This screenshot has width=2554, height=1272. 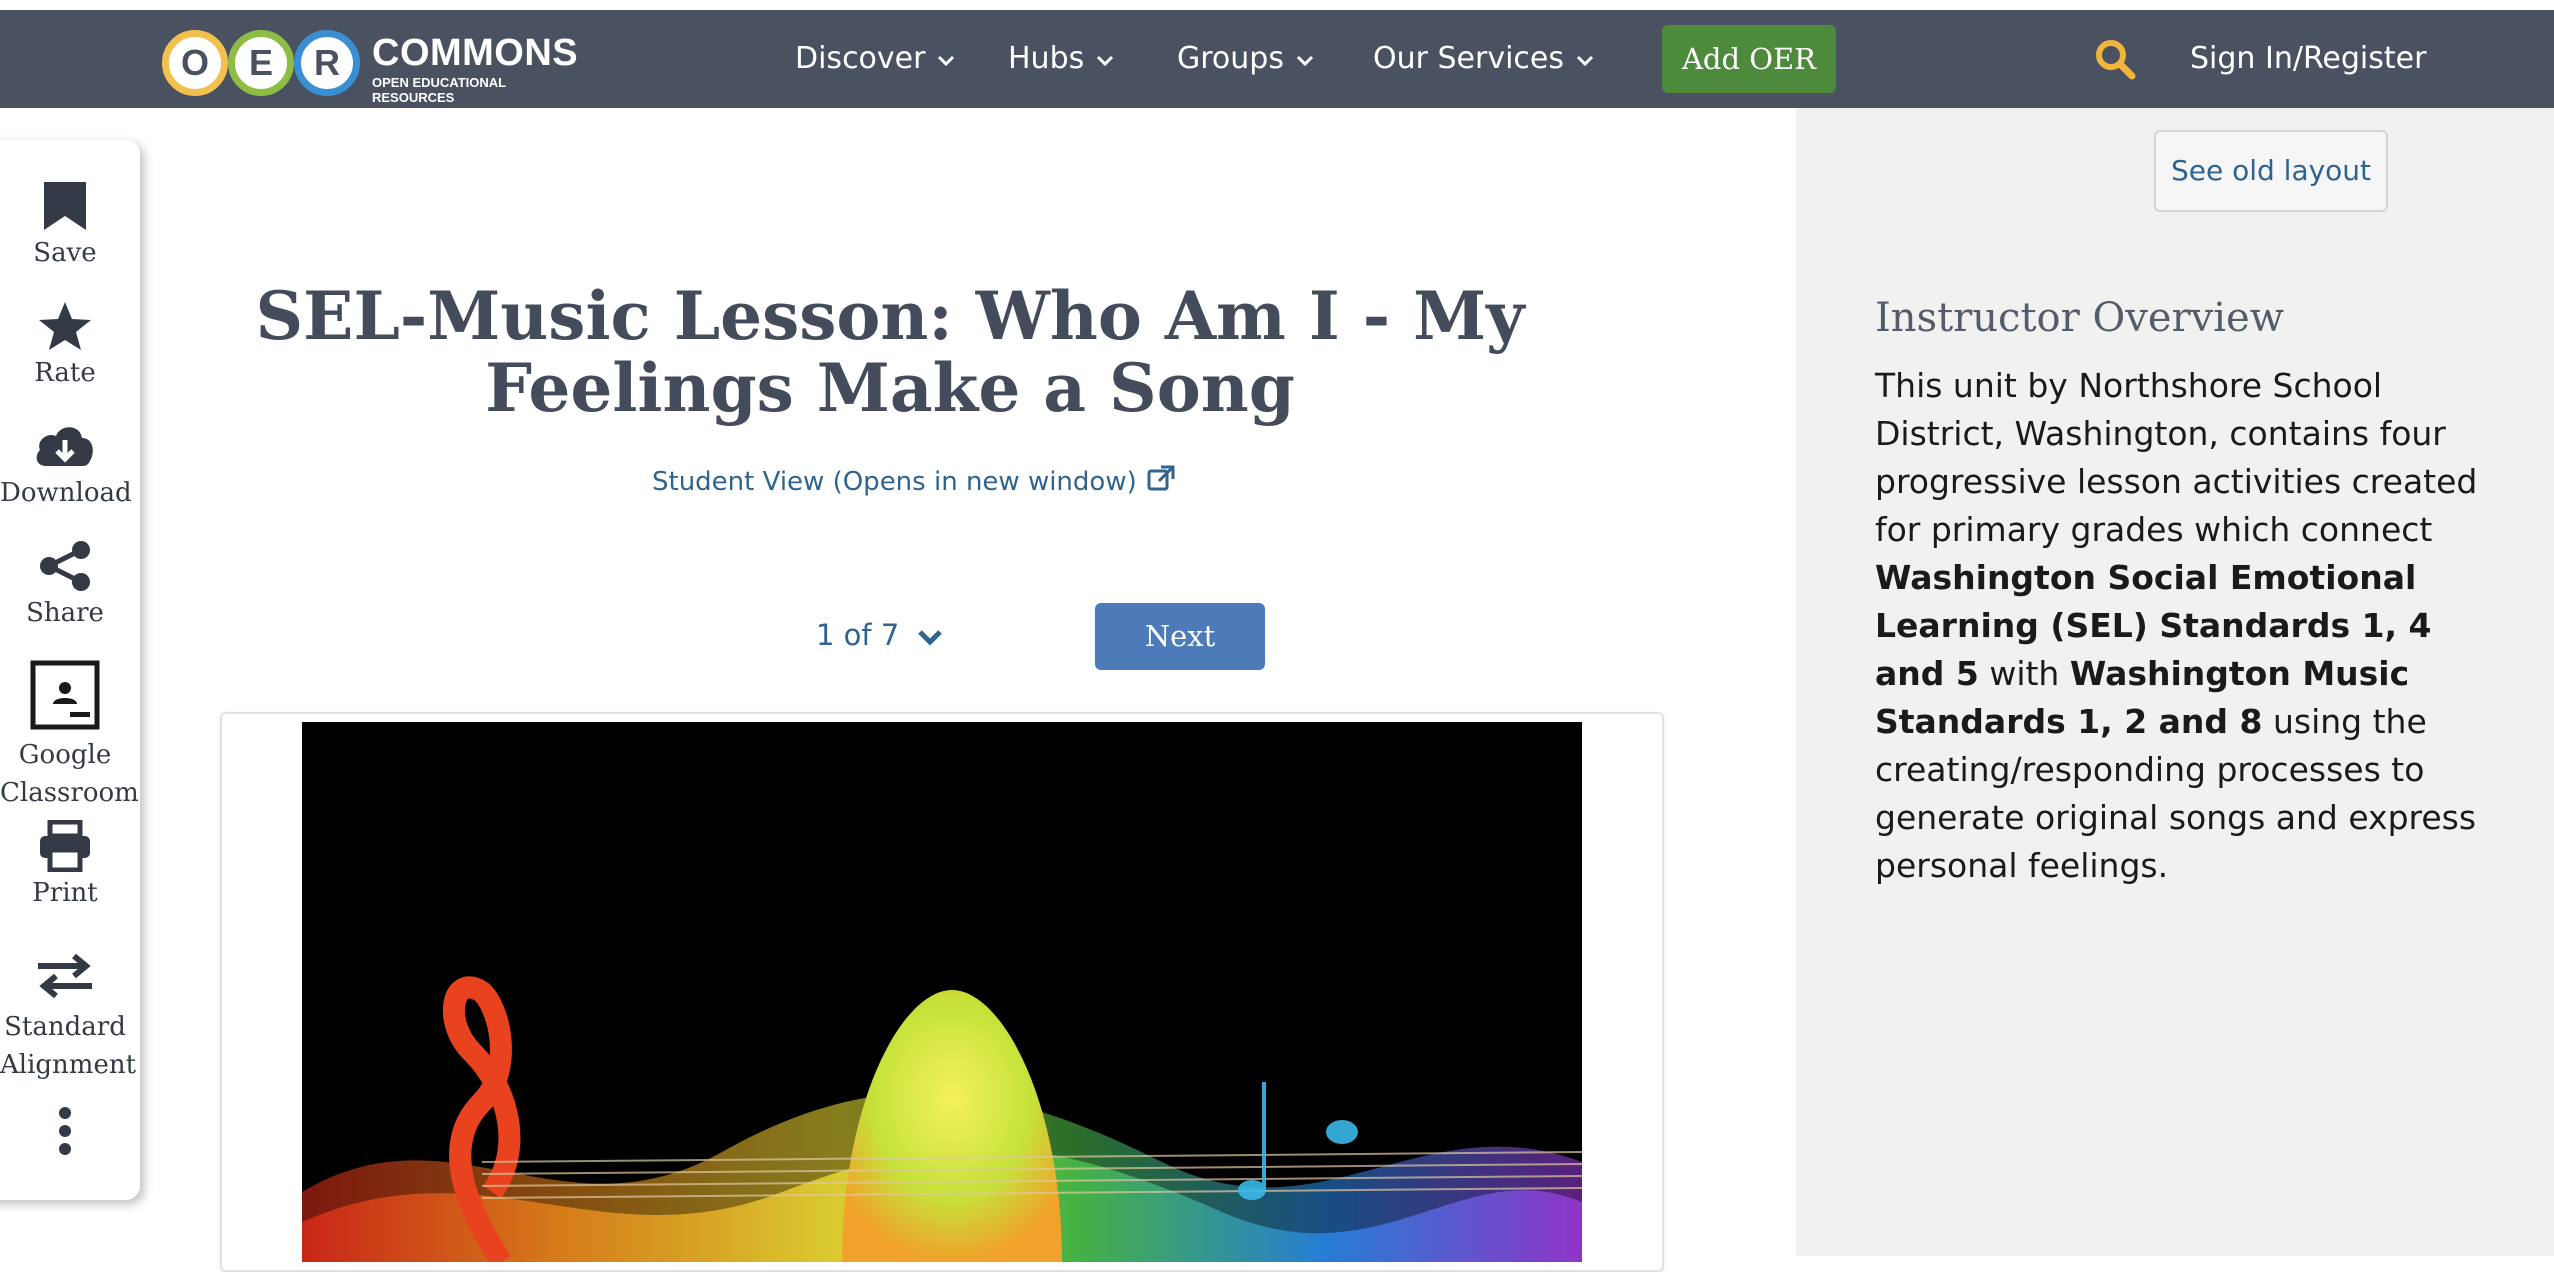 What do you see at coordinates (65, 695) in the screenshot?
I see `google-classroom-icon` at bounding box center [65, 695].